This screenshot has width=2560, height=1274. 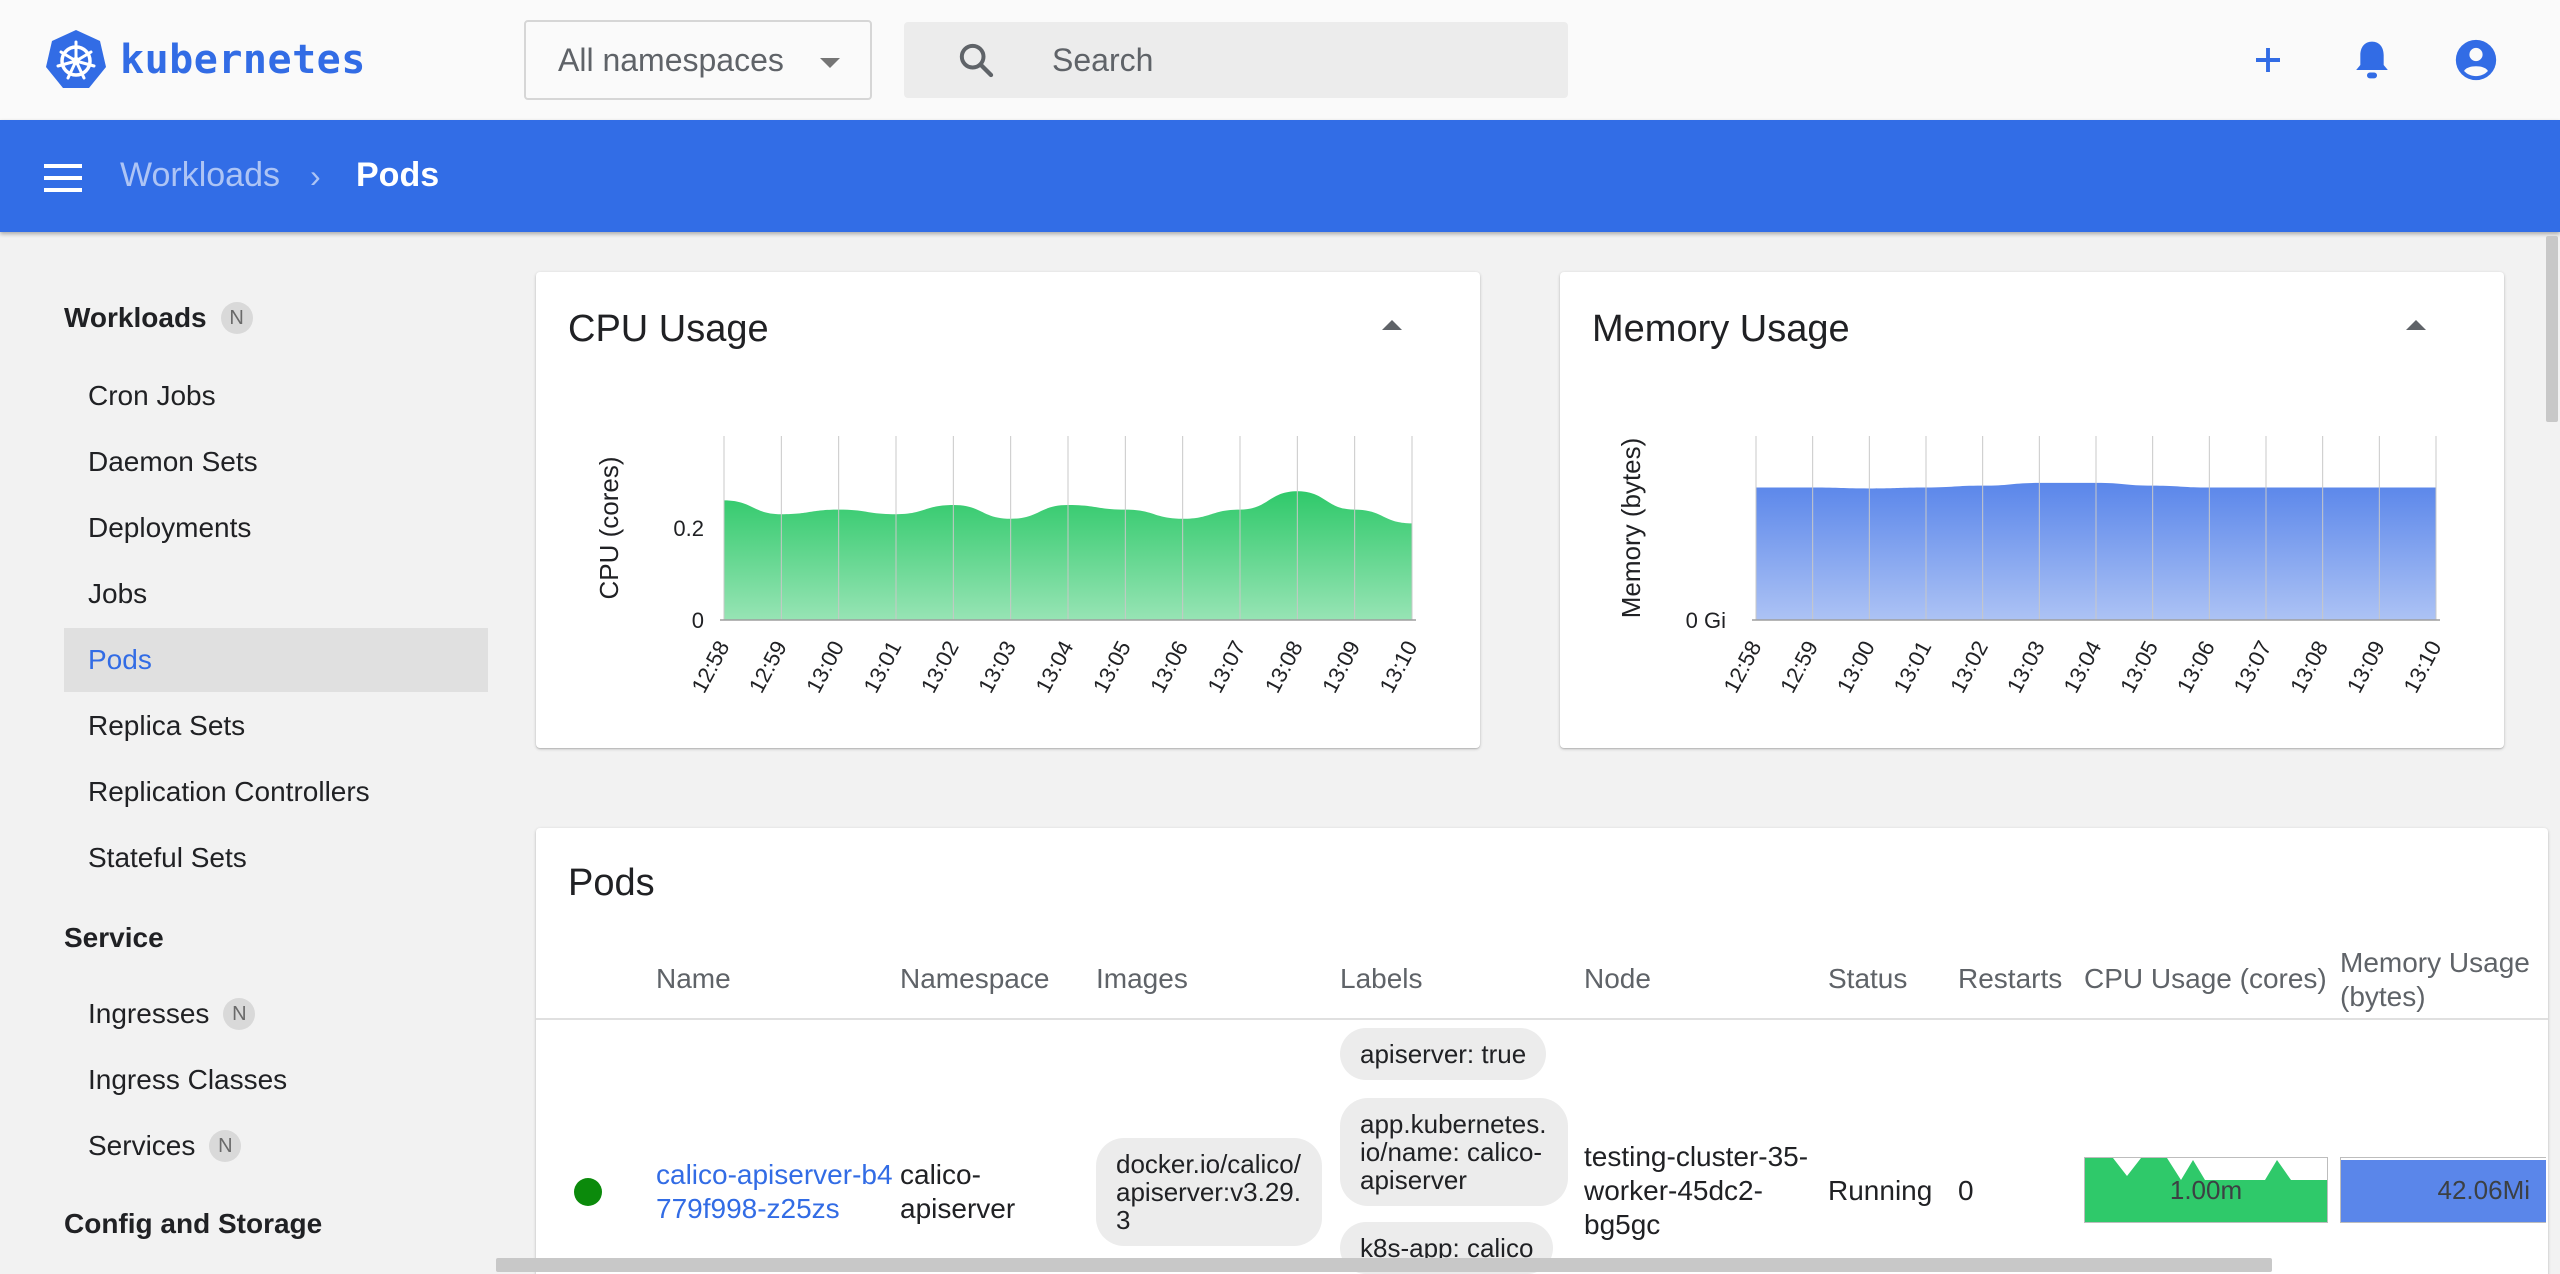 What do you see at coordinates (958, 1191) in the screenshot?
I see `pod-namespace: calico-apiserver` at bounding box center [958, 1191].